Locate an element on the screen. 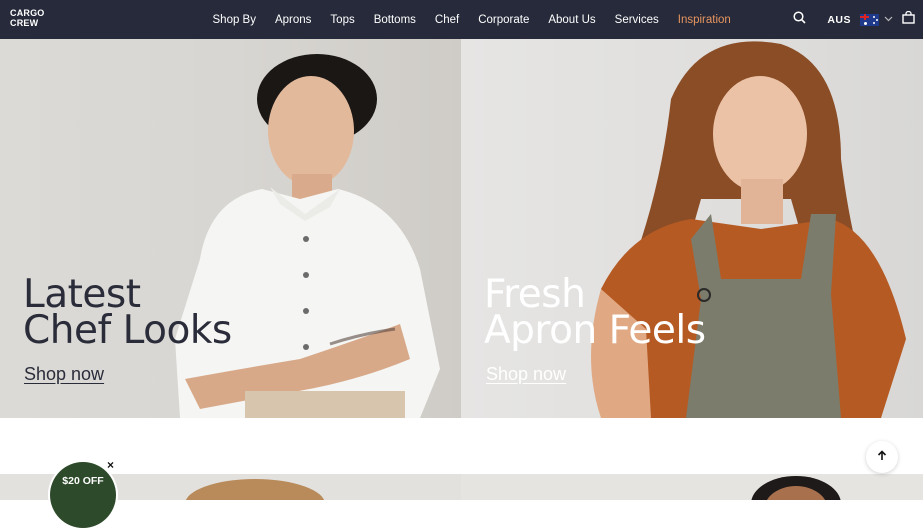  hero-right-headline: Fresh Apron Feels is located at coordinates (595, 314).